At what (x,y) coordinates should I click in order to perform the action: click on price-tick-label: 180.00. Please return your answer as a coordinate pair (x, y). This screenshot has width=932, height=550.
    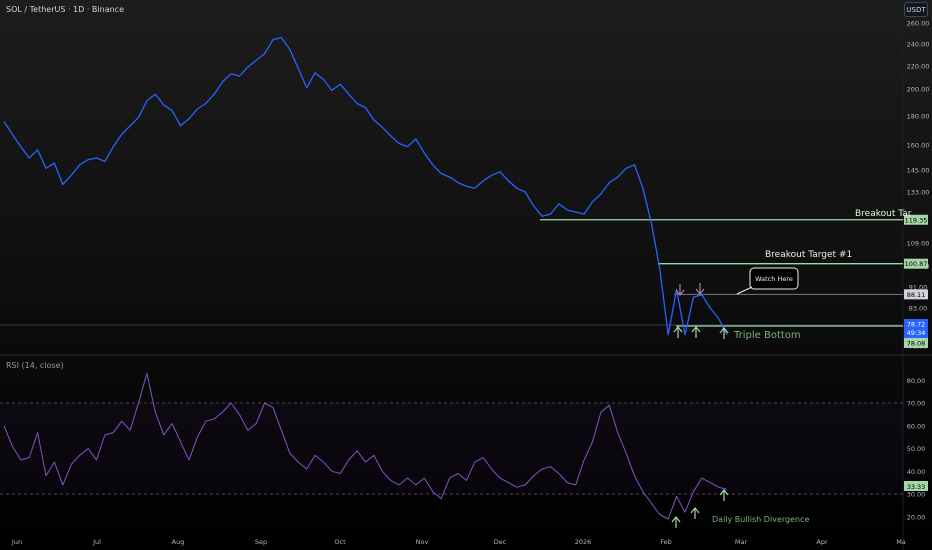
    Looking at the image, I should click on (918, 117).